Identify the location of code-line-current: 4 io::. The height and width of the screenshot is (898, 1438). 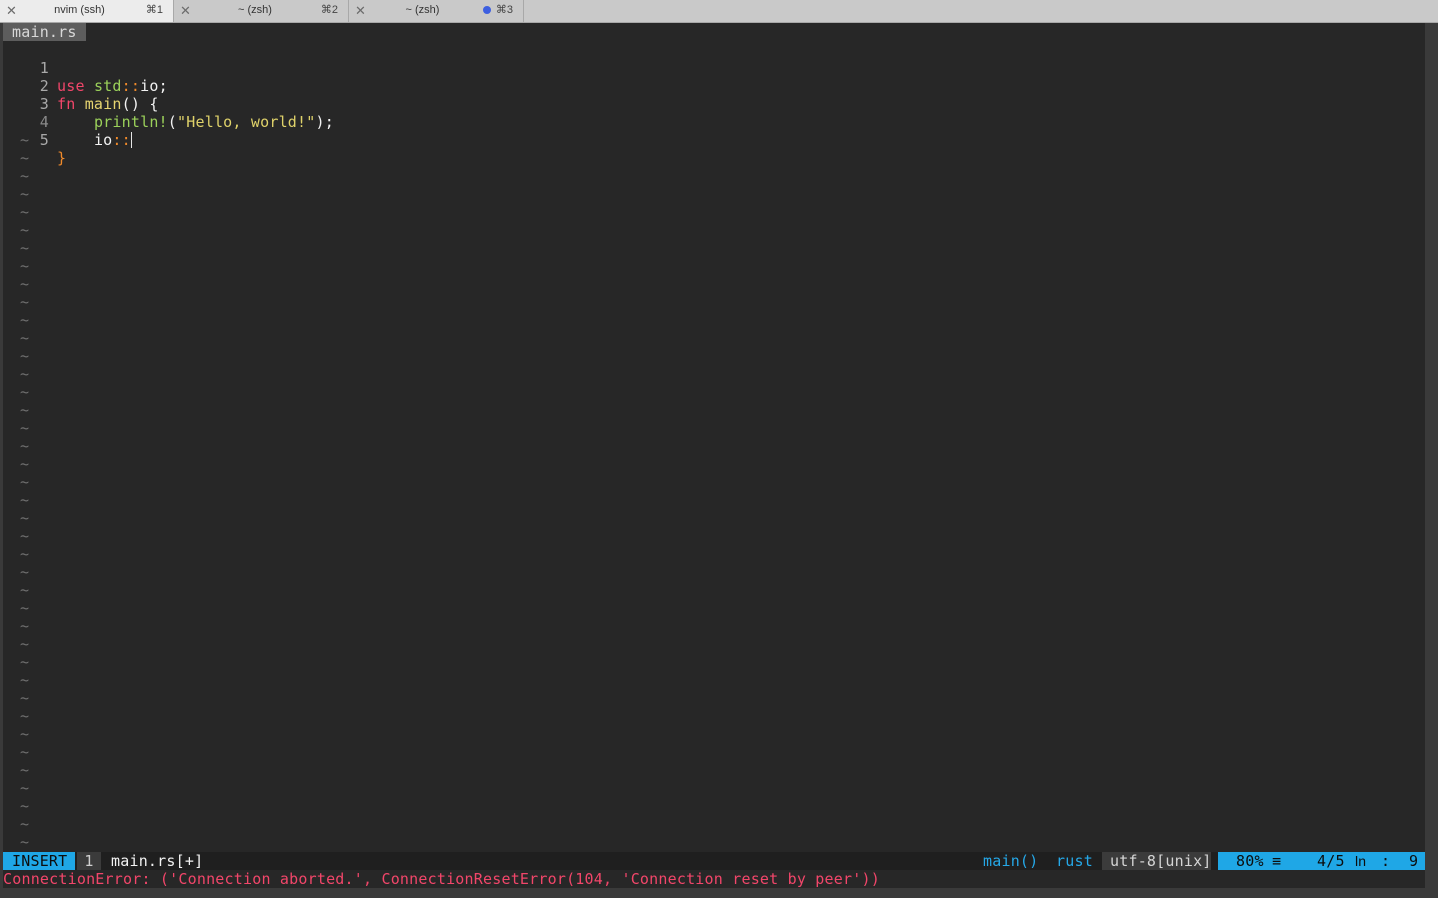
(714, 122).